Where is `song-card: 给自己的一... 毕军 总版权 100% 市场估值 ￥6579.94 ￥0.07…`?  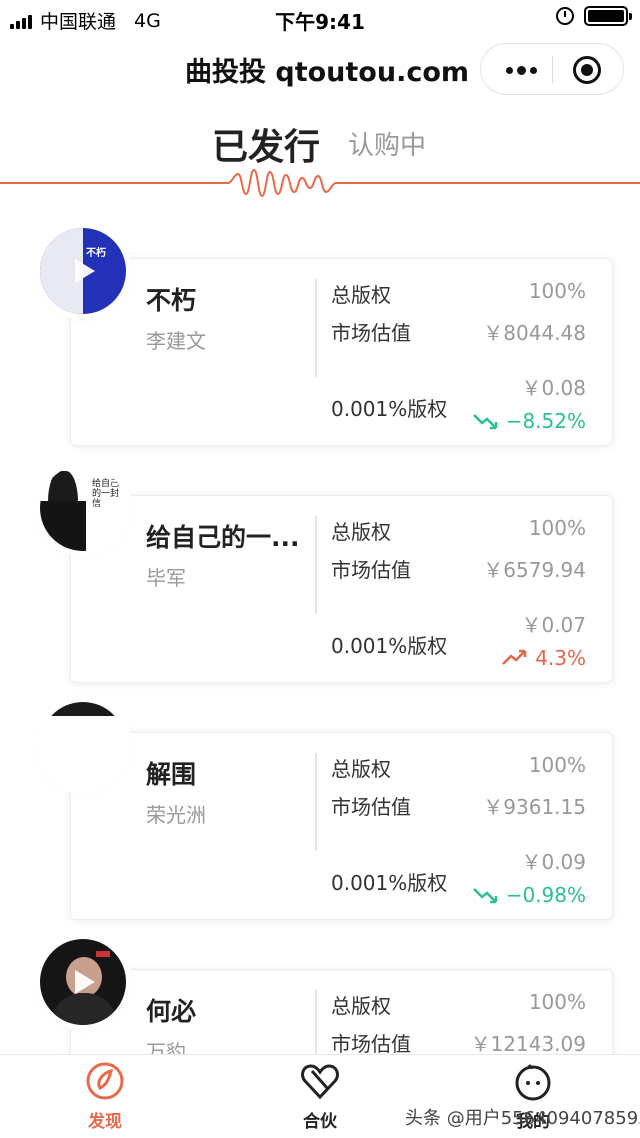
song-card: 给自己的一... 毕军 总版权 100% 市场估值 ￥6579.94 ￥0.07… is located at coordinates (341, 589).